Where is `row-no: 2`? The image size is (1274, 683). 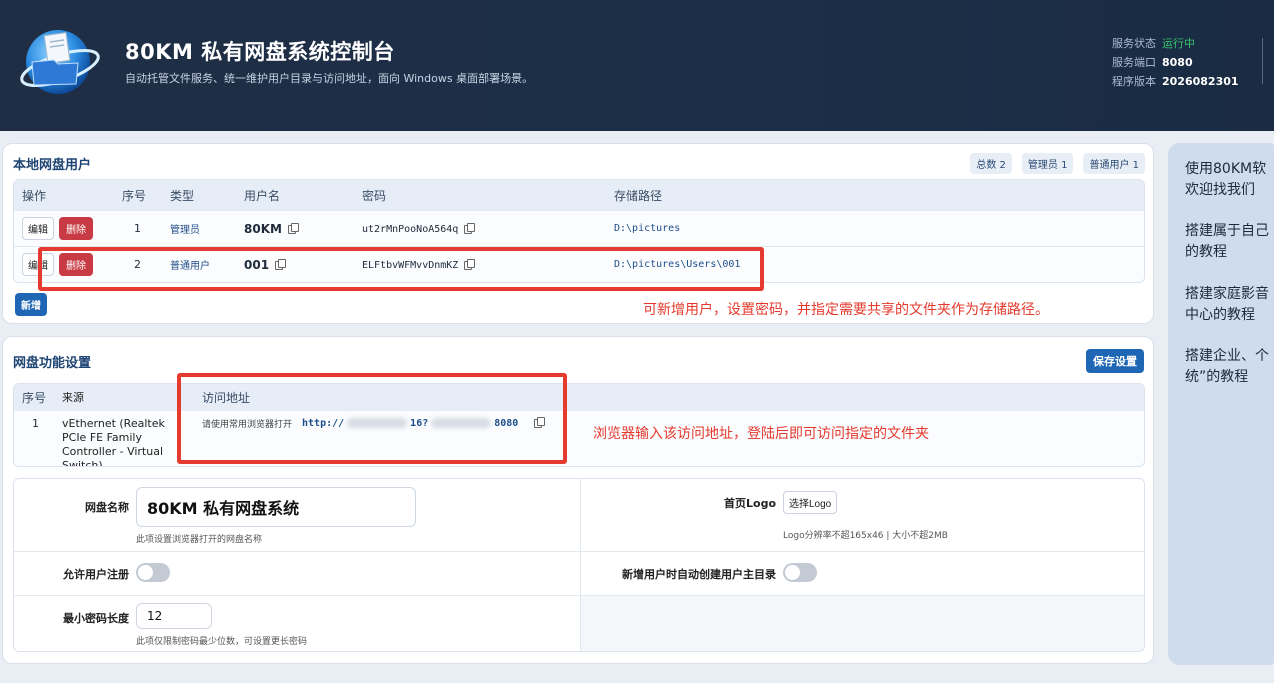
row-no: 2 is located at coordinates (137, 264).